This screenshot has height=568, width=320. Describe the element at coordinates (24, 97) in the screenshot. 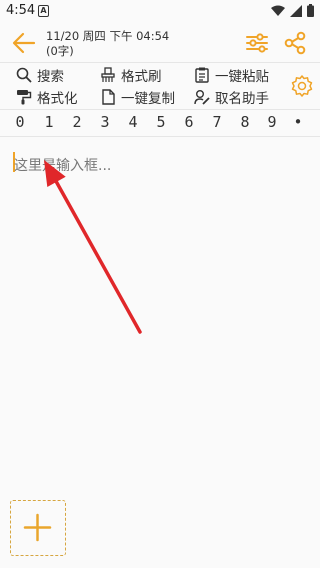

I see `paint-roller-icon` at that location.